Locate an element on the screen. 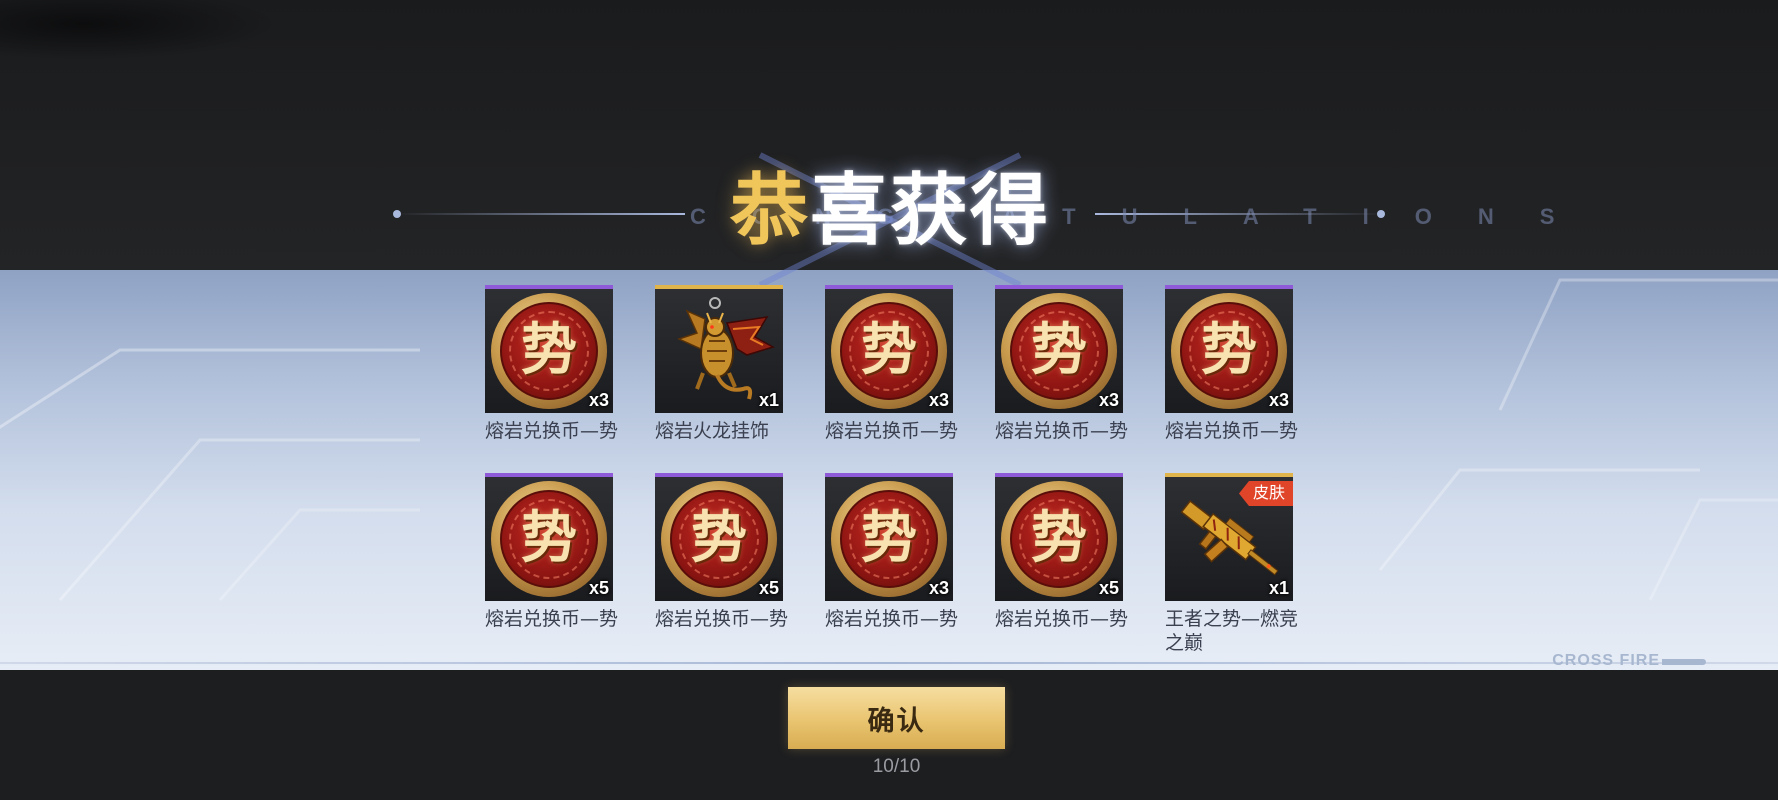  page-title: 恭喜获得 is located at coordinates (890, 211).